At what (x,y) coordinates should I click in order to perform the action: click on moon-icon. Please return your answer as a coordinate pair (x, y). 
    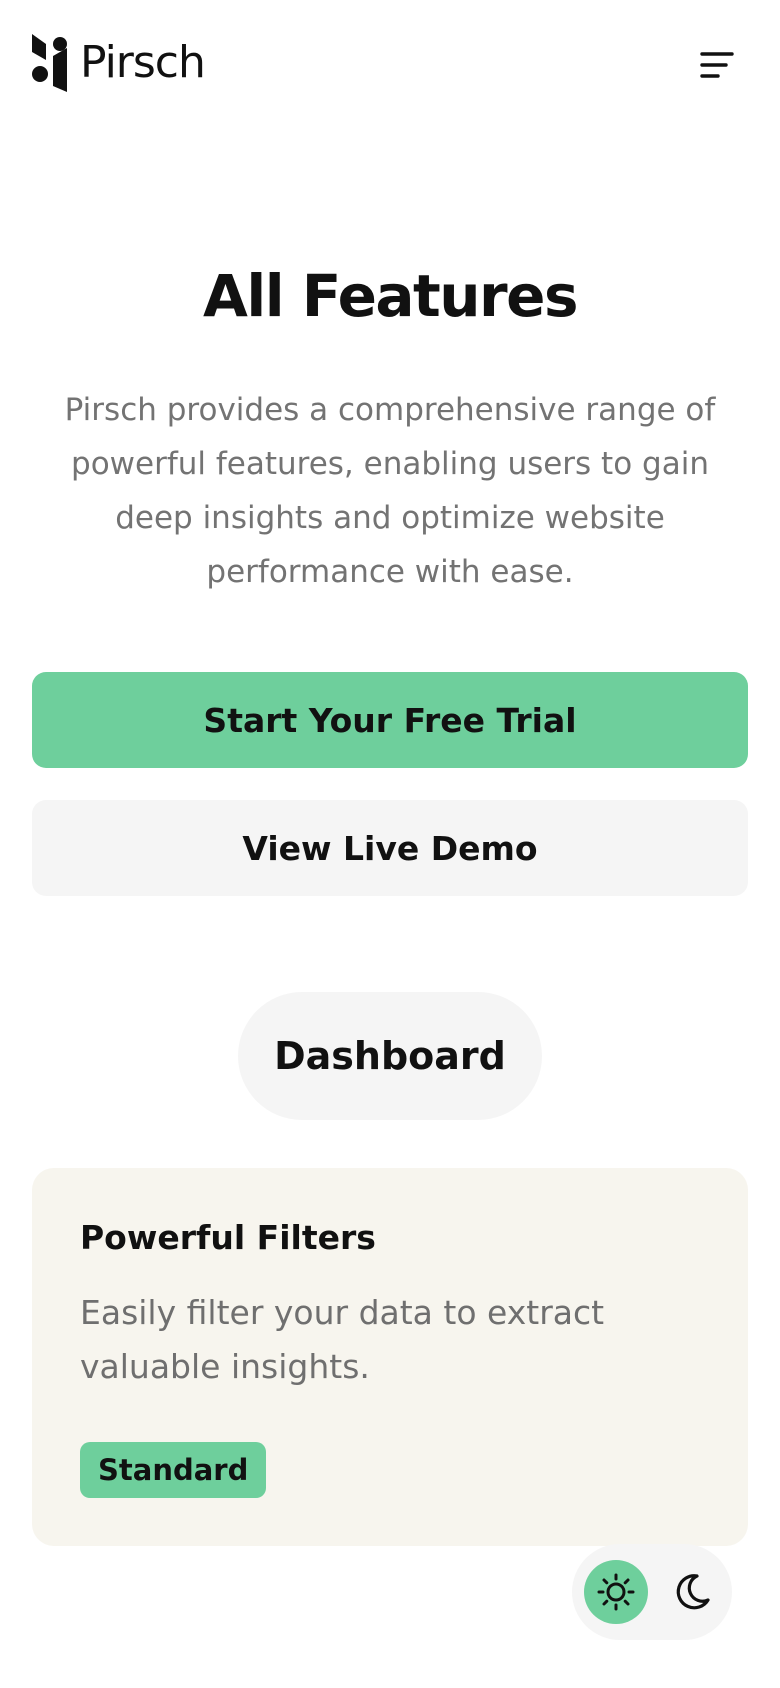
    Looking at the image, I should click on (693, 1592).